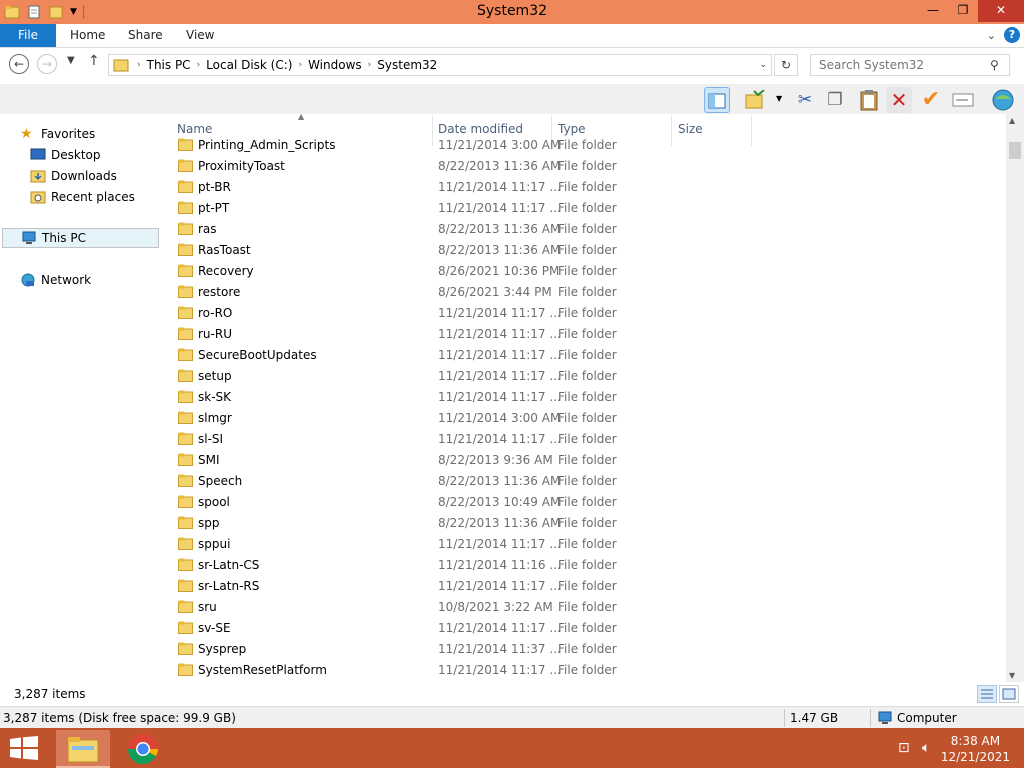  What do you see at coordinates (80, 238) in the screenshot?
I see `nav-this-pc: This PC` at bounding box center [80, 238].